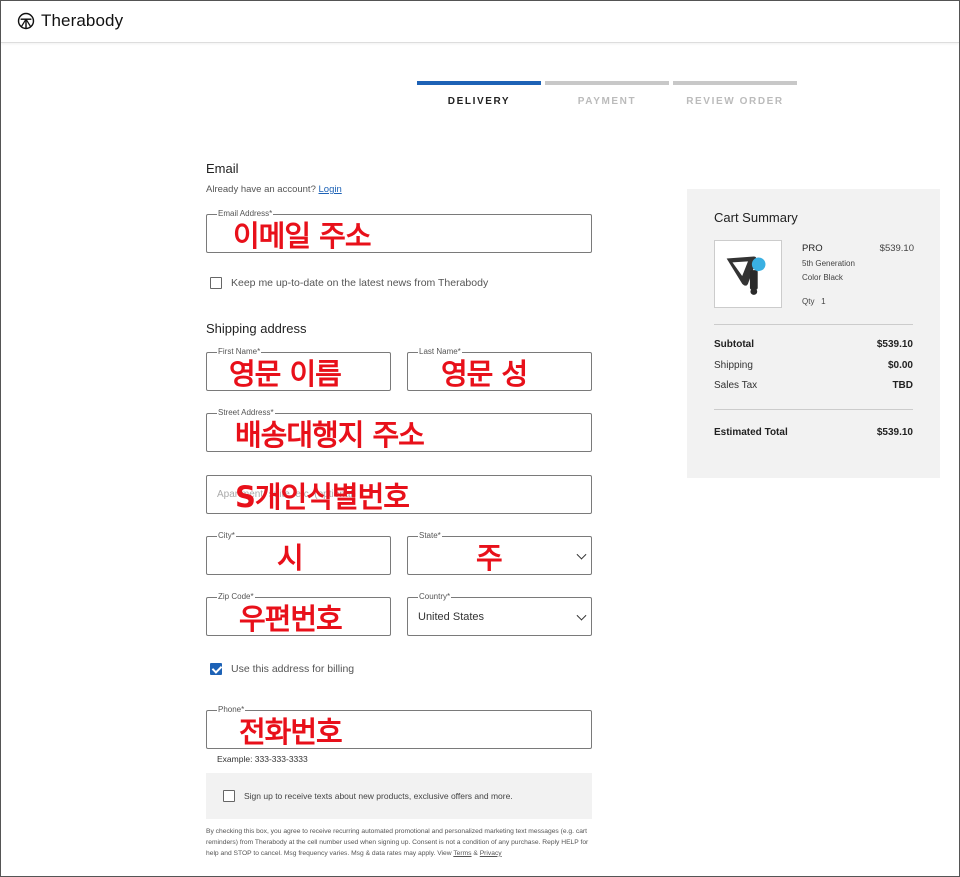  Describe the element at coordinates (822, 277) in the screenshot. I see `product-color: Color Black` at that location.